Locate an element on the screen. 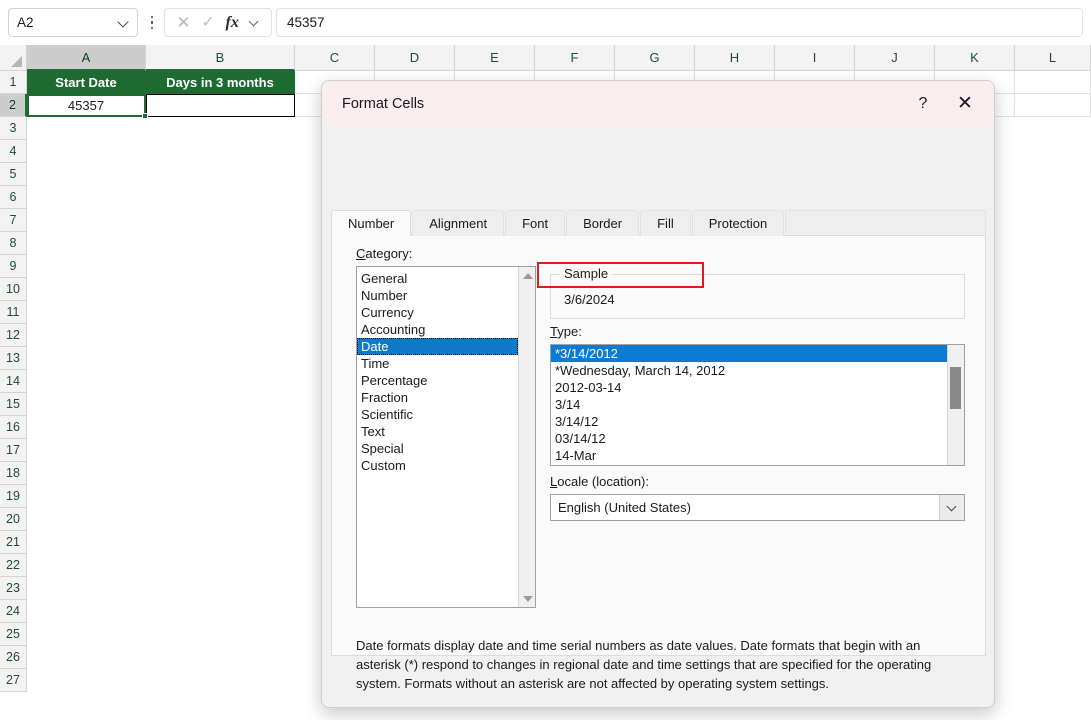 The image size is (1091, 720). triangle-down-icon is located at coordinates (527, 598).